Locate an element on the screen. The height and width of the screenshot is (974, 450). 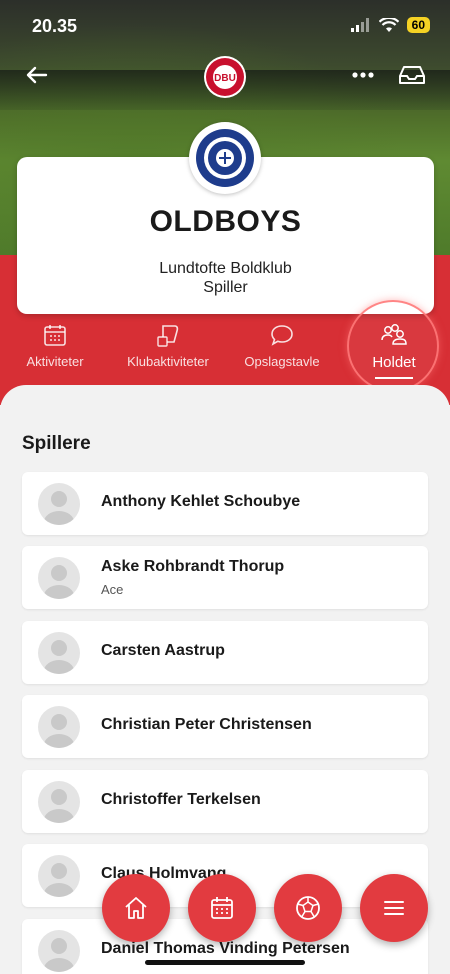
menu-icon is located at coordinates (394, 908).